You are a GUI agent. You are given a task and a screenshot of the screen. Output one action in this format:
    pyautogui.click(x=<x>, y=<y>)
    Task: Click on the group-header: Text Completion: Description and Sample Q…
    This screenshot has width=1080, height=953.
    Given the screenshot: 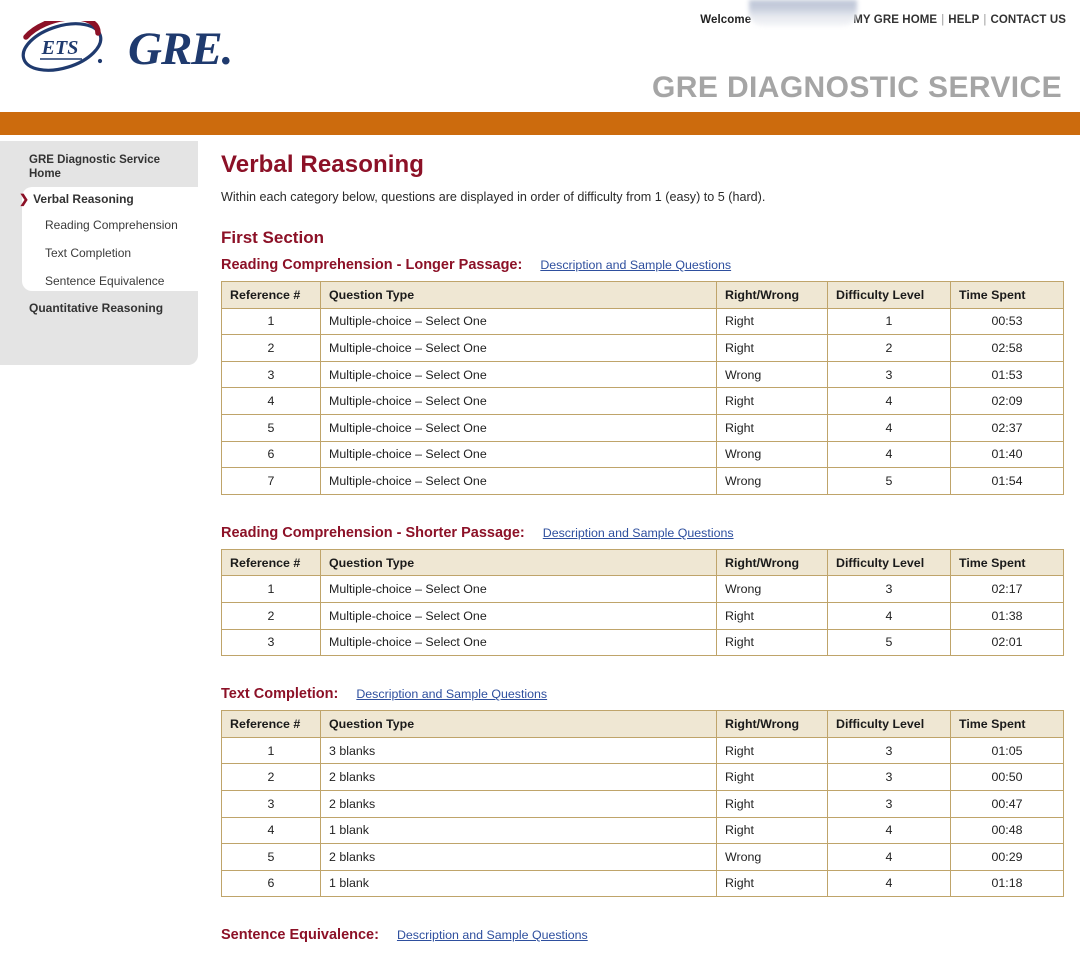 What is the action you would take?
    pyautogui.click(x=643, y=694)
    